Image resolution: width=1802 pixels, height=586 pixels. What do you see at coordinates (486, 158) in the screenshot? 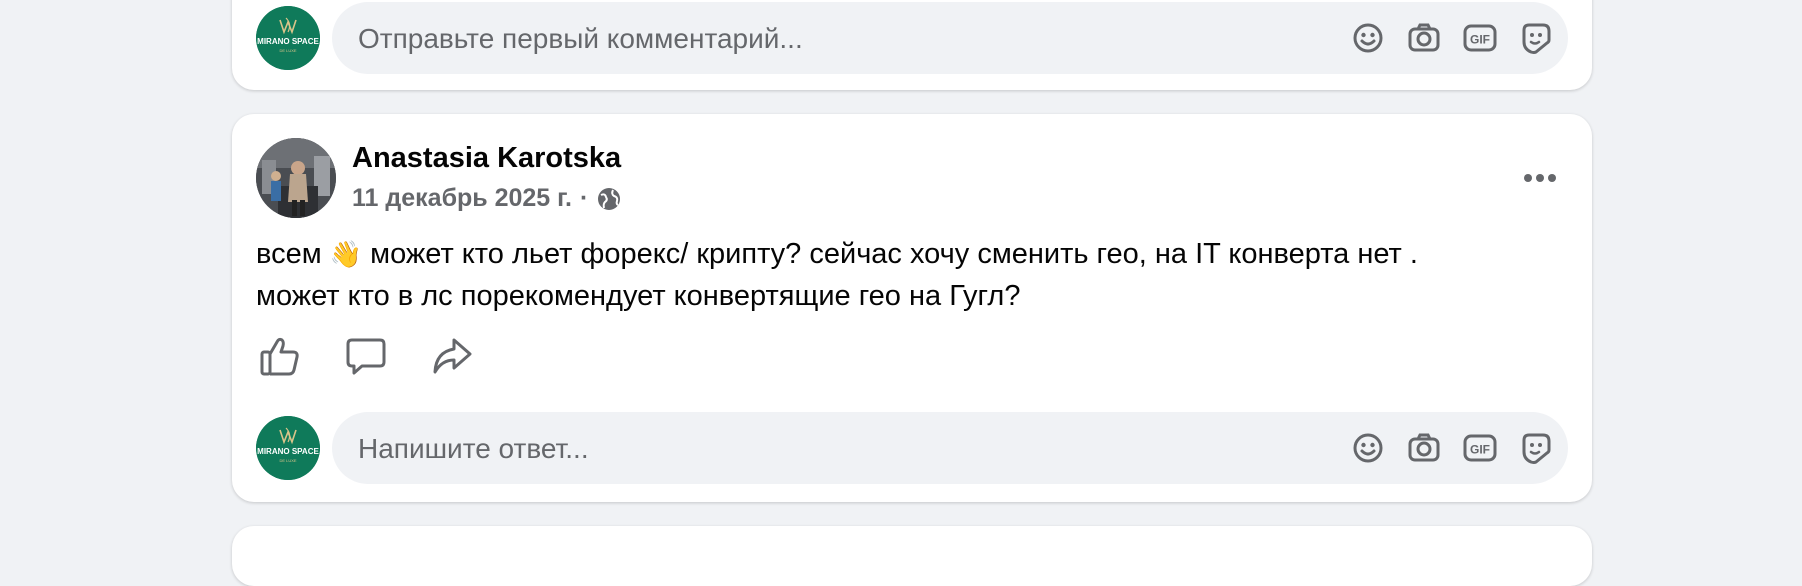
I see `author-name: Anastasia Karotska` at bounding box center [486, 158].